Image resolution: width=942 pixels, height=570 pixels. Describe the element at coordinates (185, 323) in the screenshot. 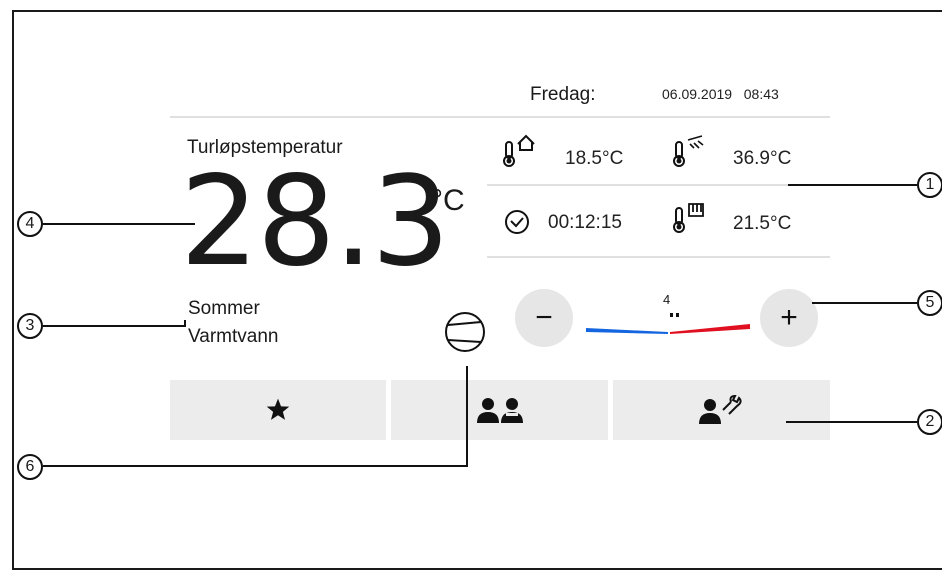

I see `leader-line-3-tick` at that location.